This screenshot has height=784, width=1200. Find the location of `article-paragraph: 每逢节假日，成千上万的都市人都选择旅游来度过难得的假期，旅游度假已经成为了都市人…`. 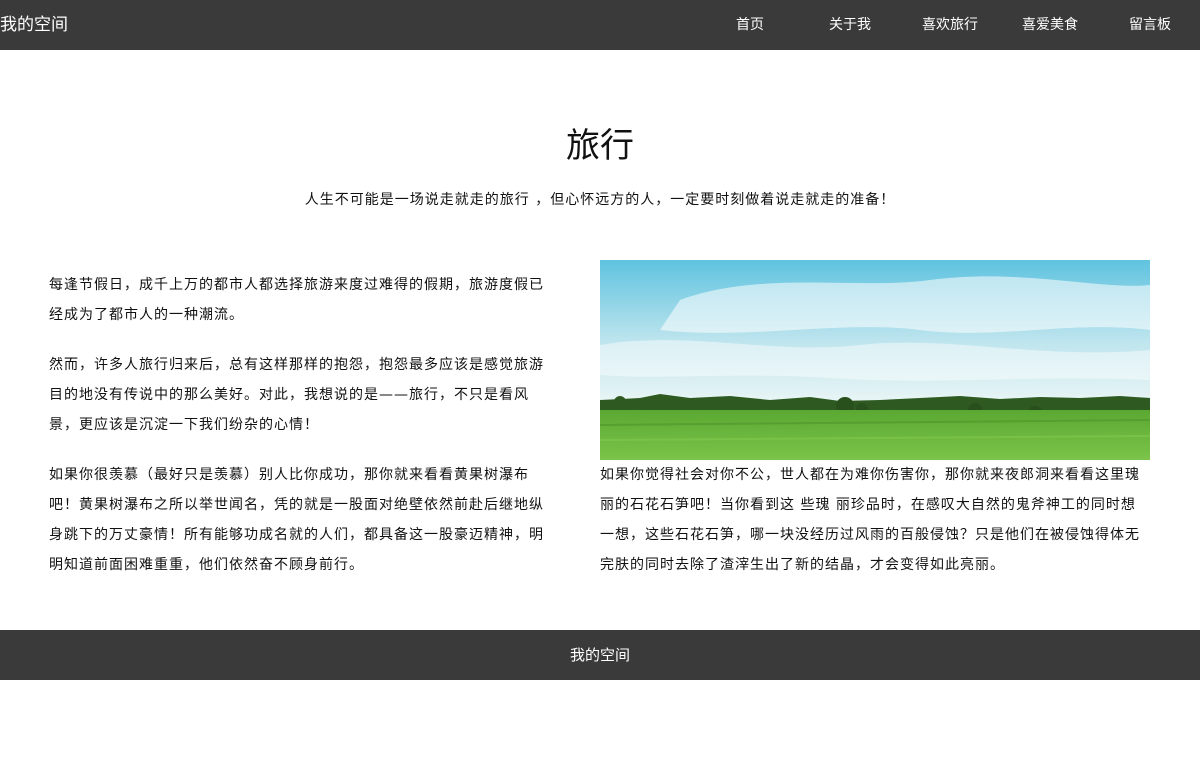

article-paragraph: 每逢节假日，成千上万的都市人都选择旅游来度过难得的假期，旅游度假已经成为了都市人… is located at coordinates (296, 300).